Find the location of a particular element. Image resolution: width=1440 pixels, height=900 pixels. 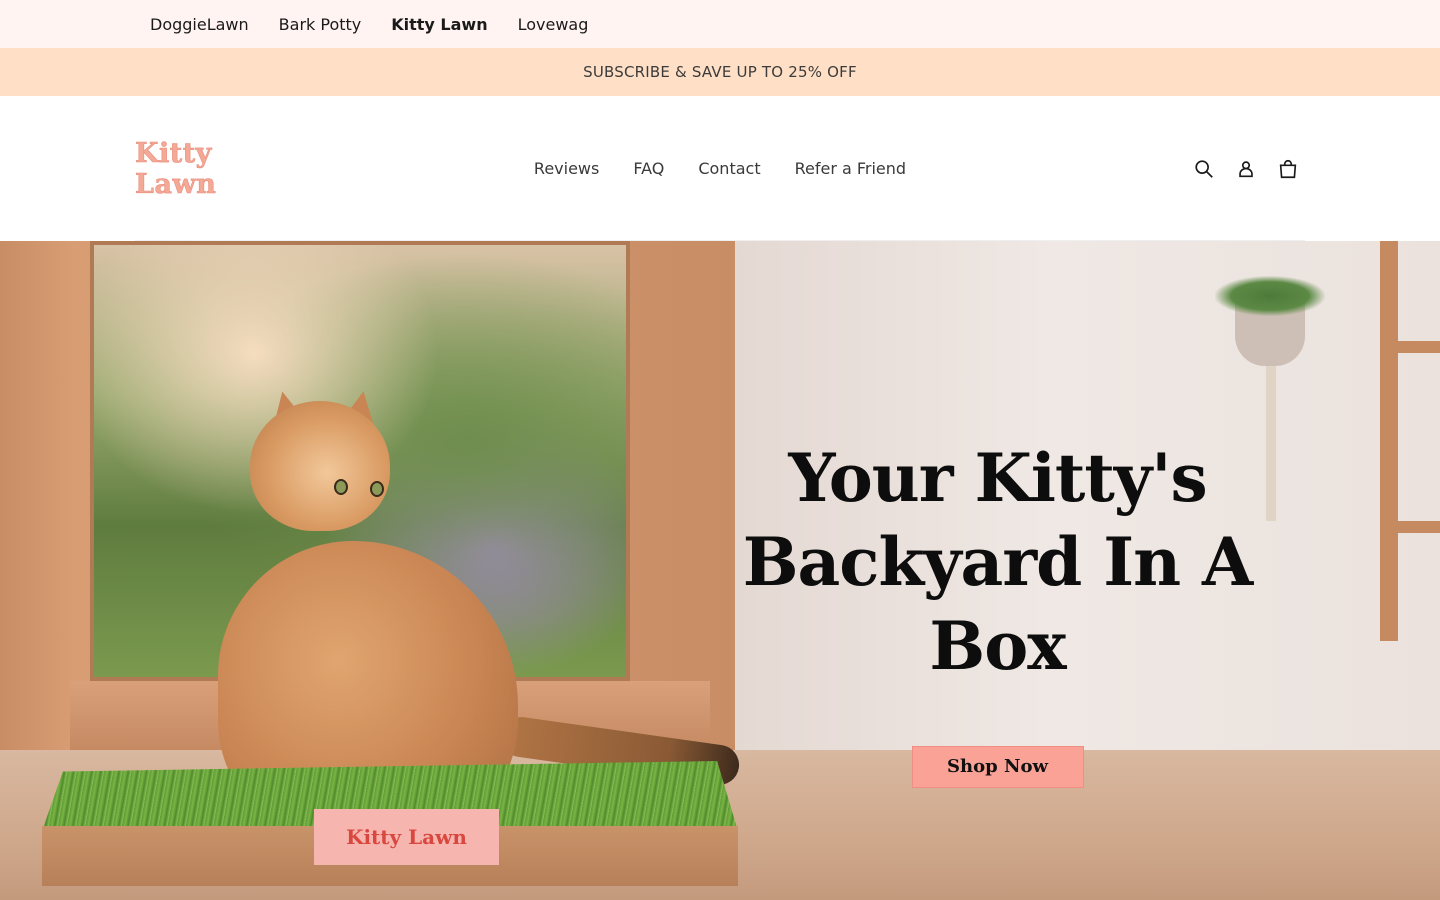

box-label: Kitty Lawn is located at coordinates (406, 837).